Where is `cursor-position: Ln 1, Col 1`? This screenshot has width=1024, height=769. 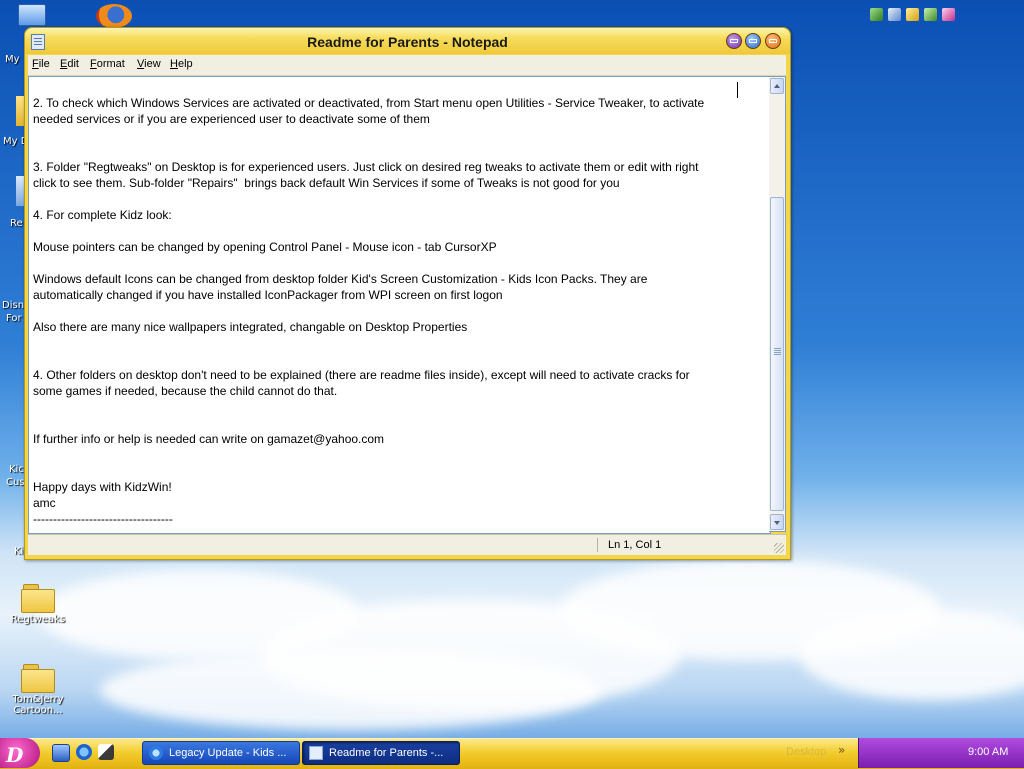 cursor-position: Ln 1, Col 1 is located at coordinates (635, 545).